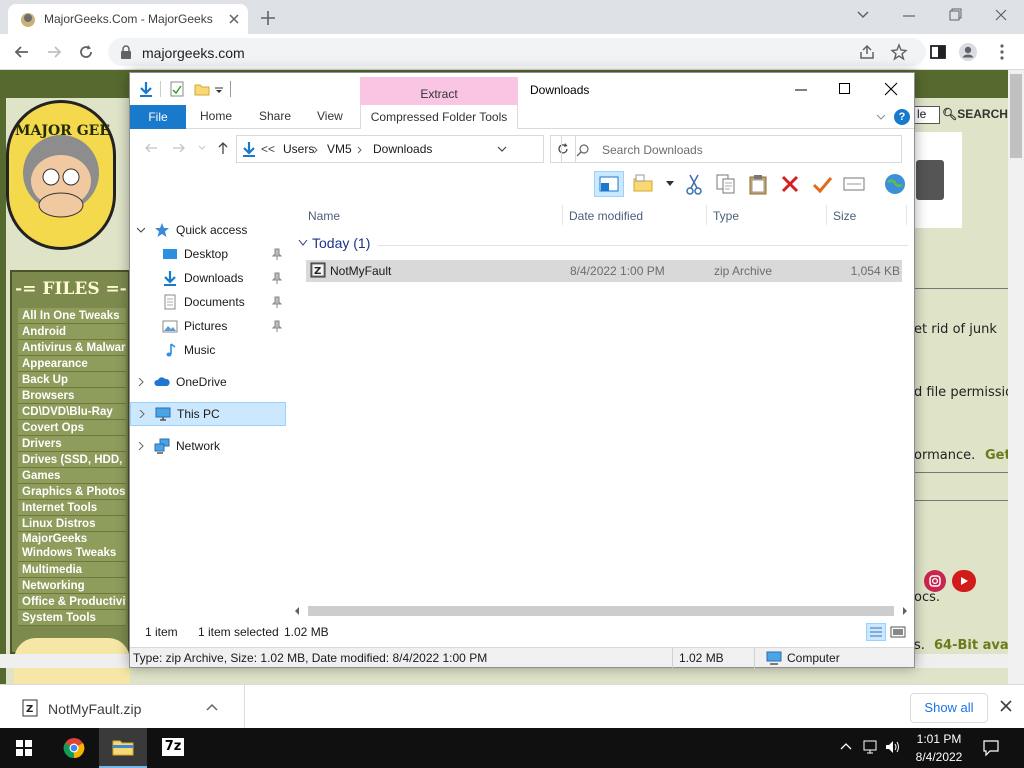 This screenshot has height=768, width=1024. I want to click on clock-time: 1:01 PM, so click(939, 739).